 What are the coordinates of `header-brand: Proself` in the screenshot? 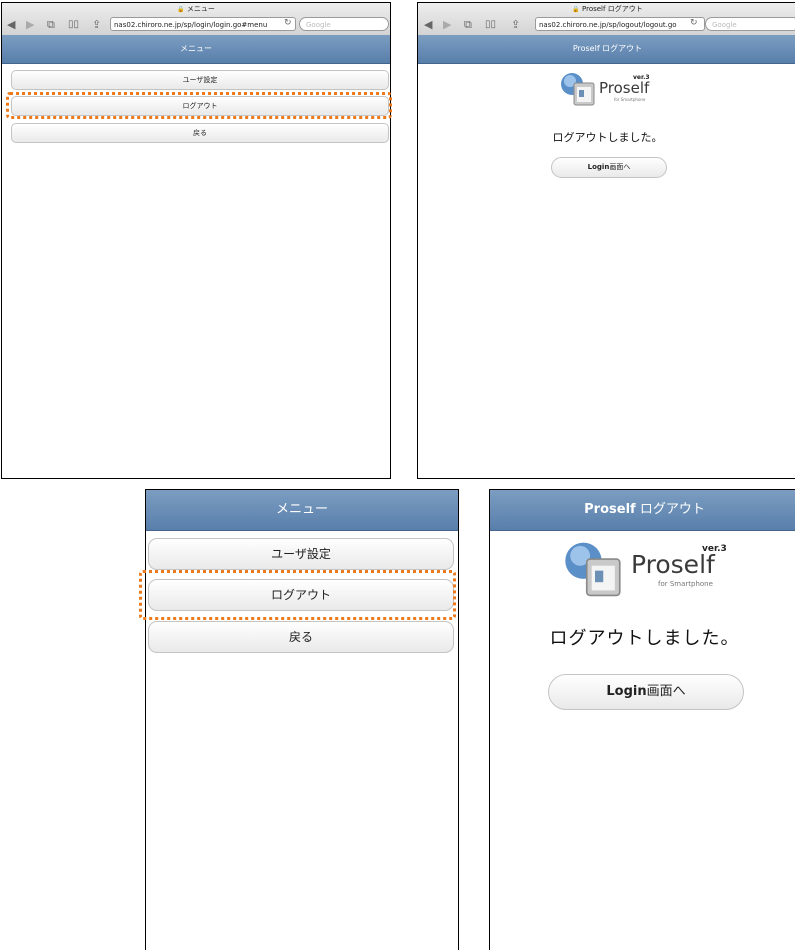 It's located at (610, 509).